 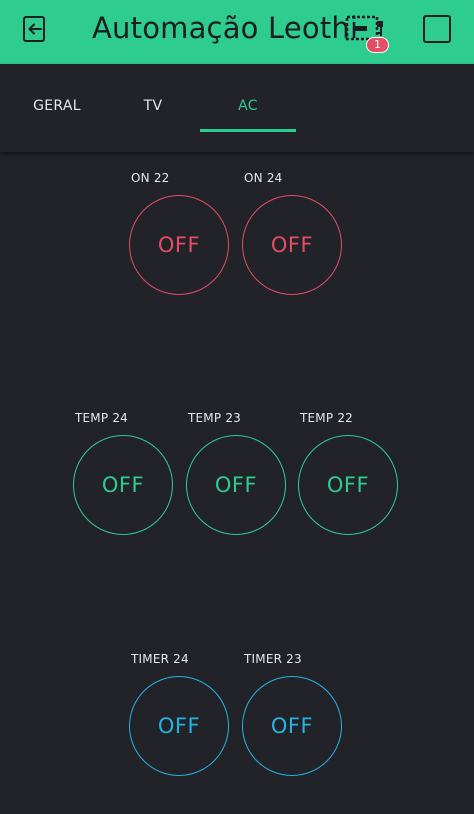 I want to click on widget-label: TEMP 23, so click(x=214, y=418).